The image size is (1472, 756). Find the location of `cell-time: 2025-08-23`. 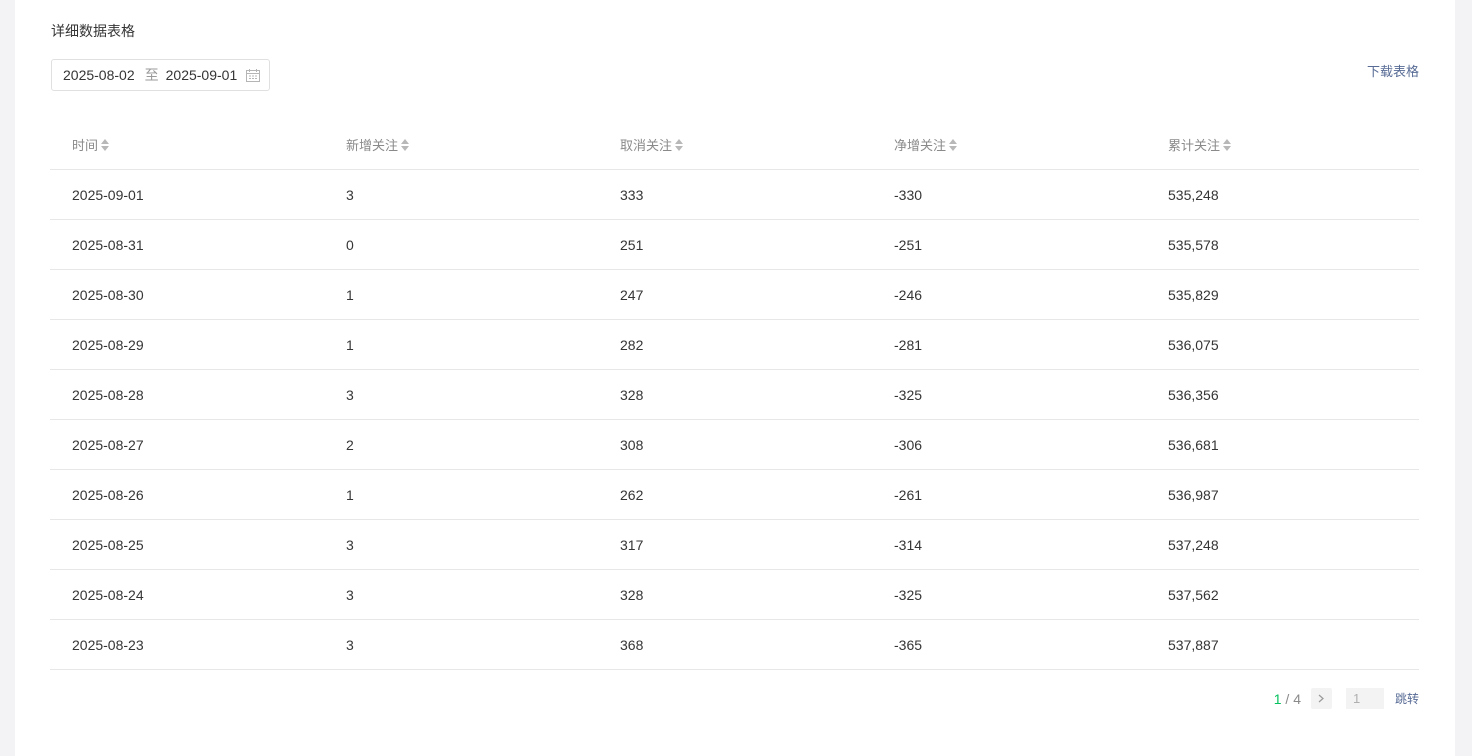

cell-time: 2025-08-23 is located at coordinates (108, 644).